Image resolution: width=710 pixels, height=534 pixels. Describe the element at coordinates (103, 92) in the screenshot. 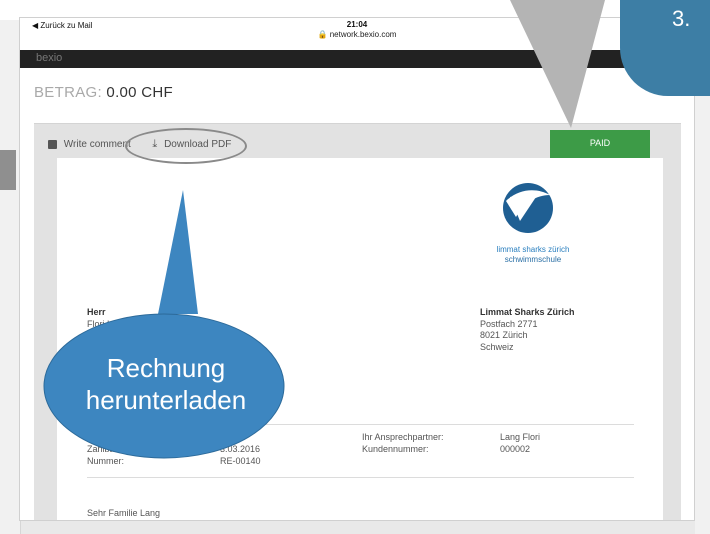

I see `amount-heading: BETRAG: 0.00 CHF` at that location.